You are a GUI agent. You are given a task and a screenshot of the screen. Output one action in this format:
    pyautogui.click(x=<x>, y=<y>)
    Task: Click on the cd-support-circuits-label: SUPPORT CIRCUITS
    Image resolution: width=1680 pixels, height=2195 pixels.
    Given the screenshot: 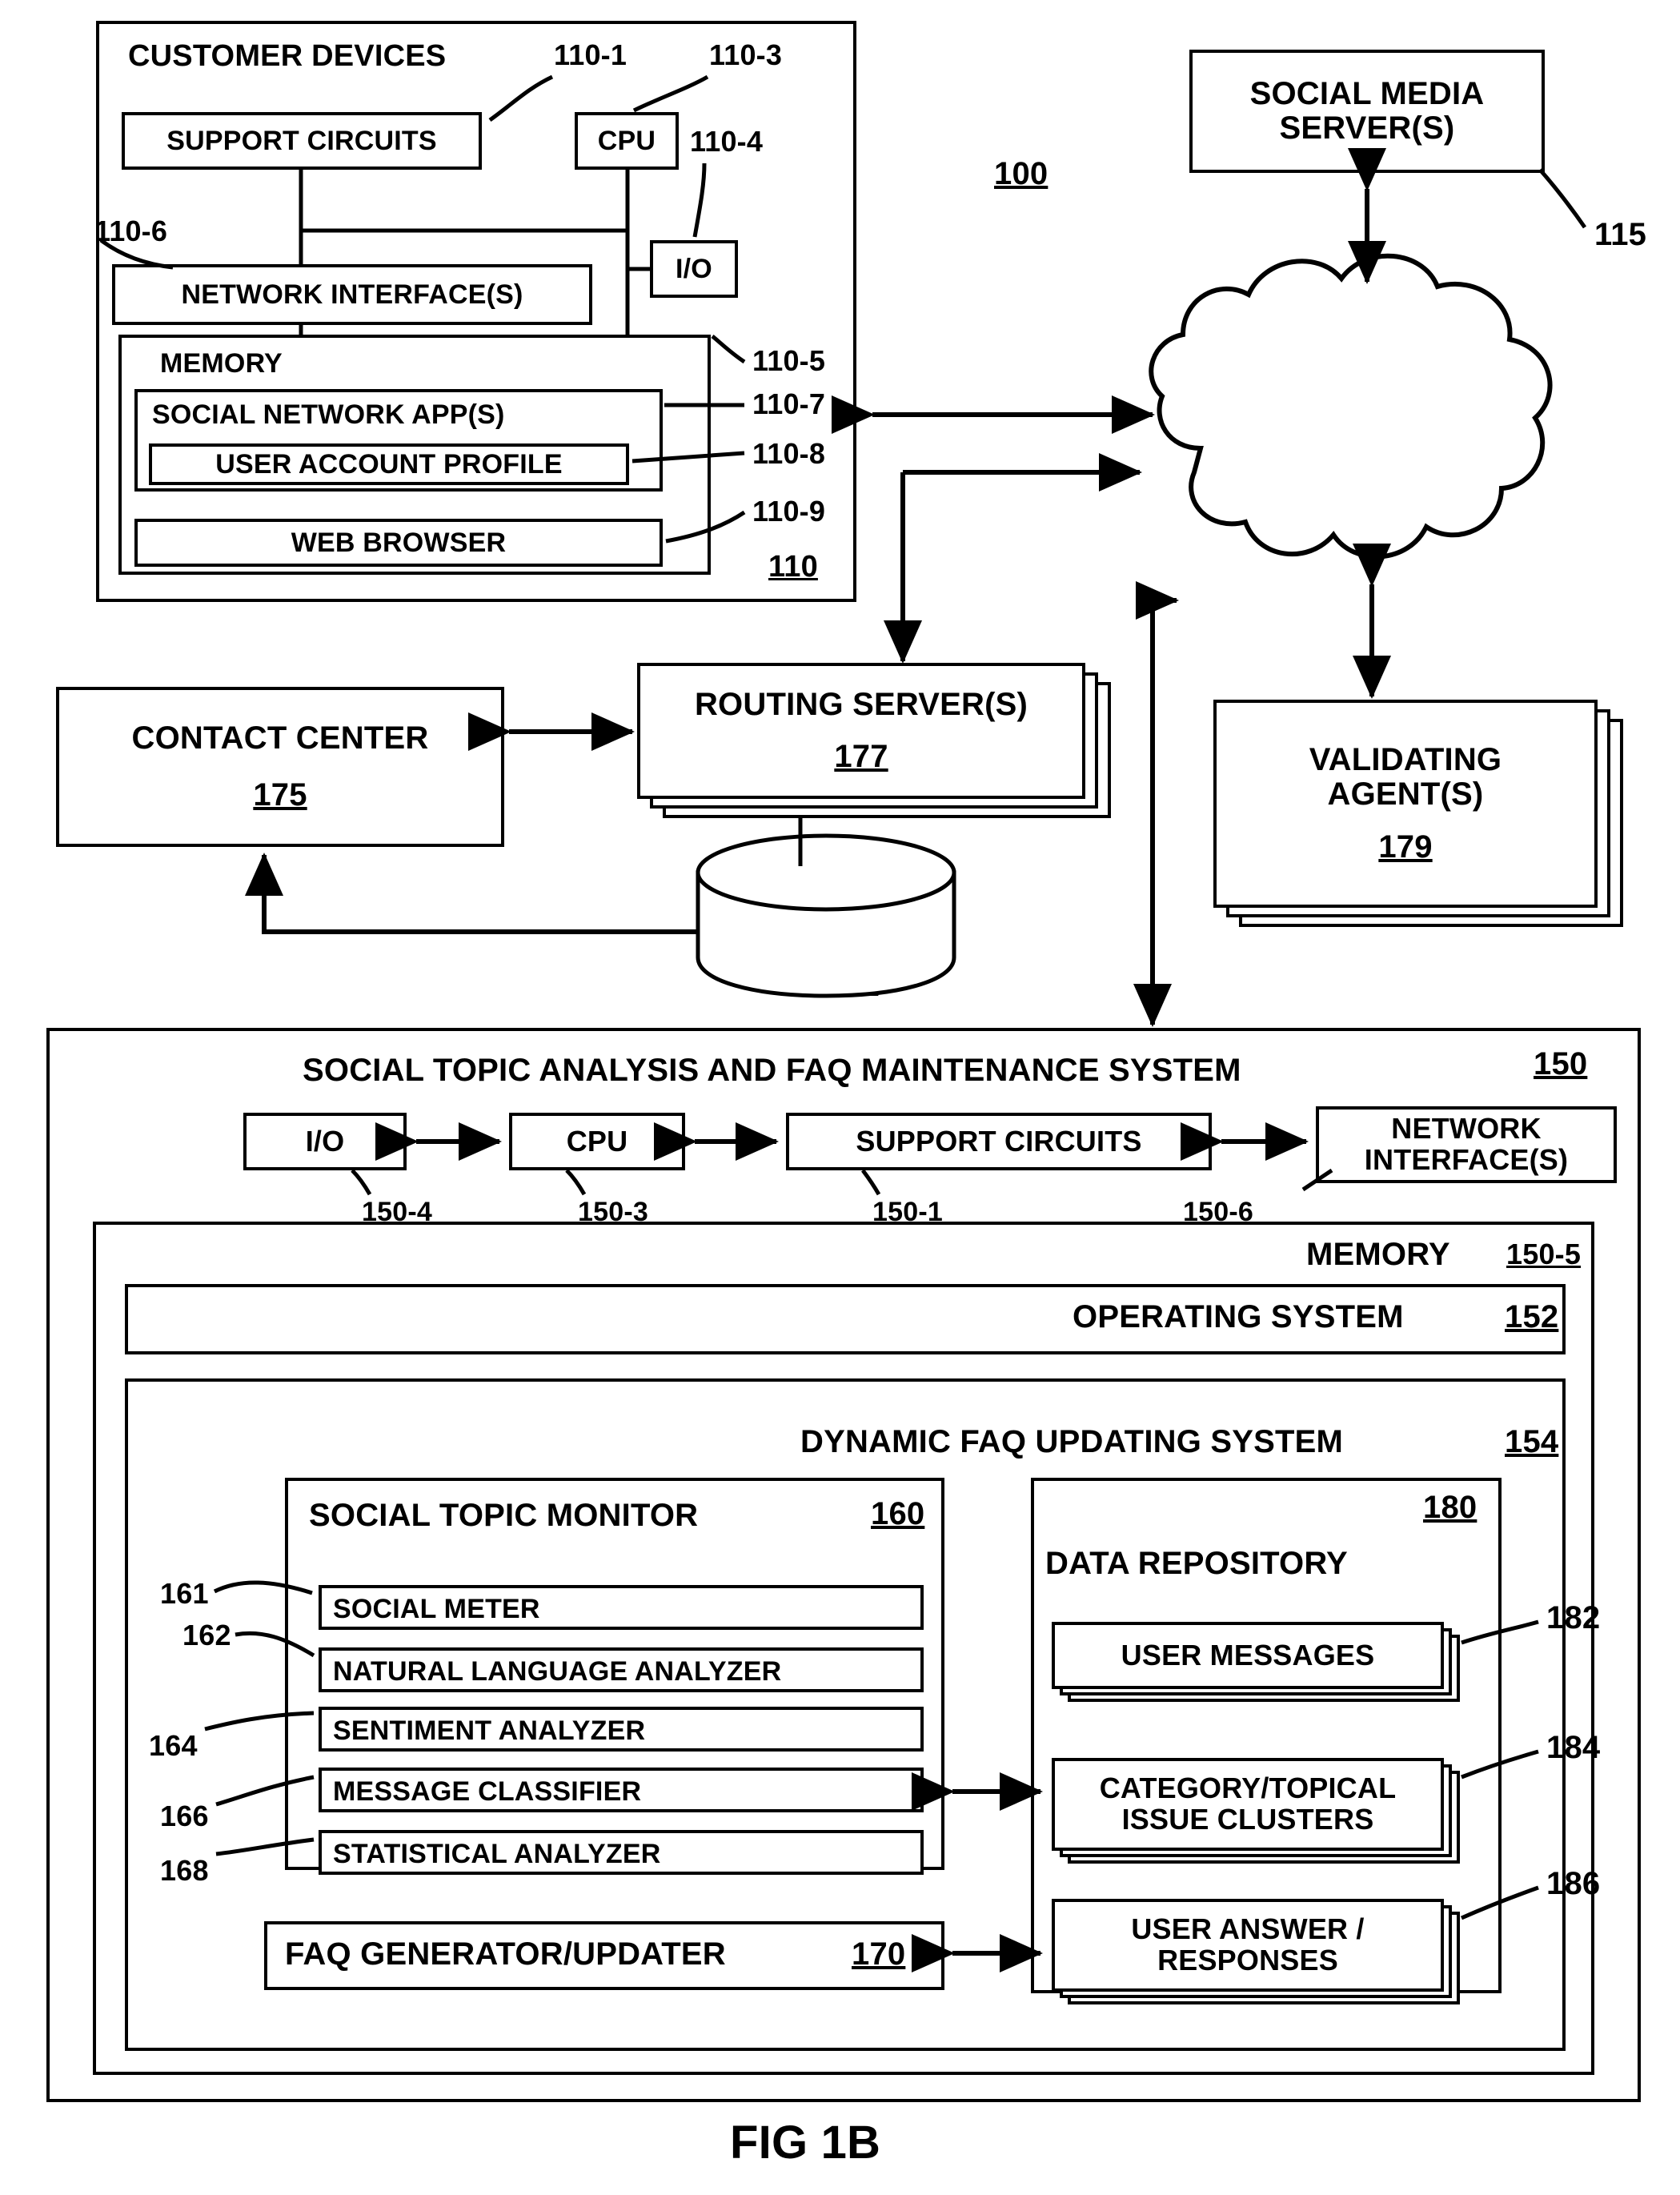 What is the action you would take?
    pyautogui.click(x=301, y=140)
    